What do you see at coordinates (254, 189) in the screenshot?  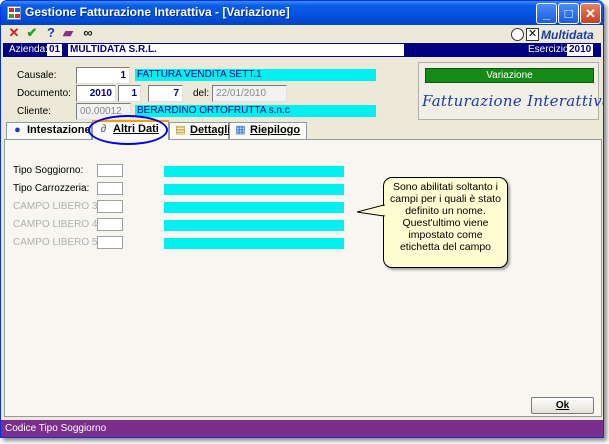 I see `tipo-carrozzeria-description` at bounding box center [254, 189].